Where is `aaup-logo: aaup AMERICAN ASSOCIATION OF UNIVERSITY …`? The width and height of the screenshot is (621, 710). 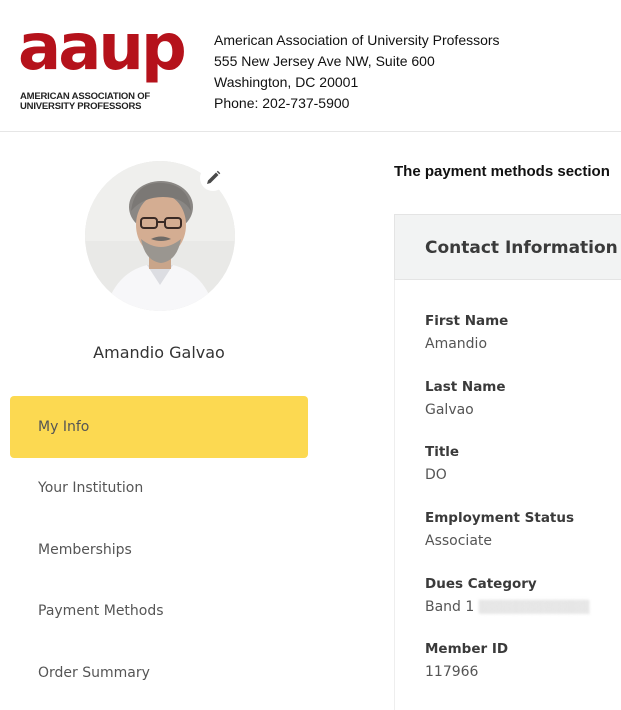 aaup-logo: aaup AMERICAN ASSOCIATION OF UNIVERSITY … is located at coordinates (109, 66).